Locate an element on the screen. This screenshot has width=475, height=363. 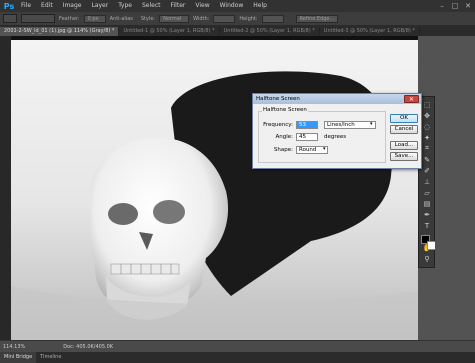
dialog-title: Halftone Screen is located at coordinates (337, 99).